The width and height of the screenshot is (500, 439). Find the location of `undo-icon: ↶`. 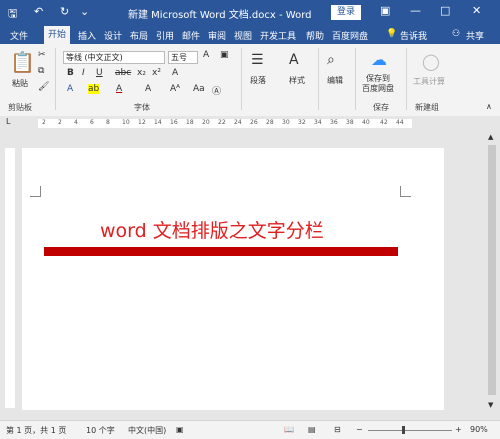

undo-icon: ↶ is located at coordinates (38, 11).